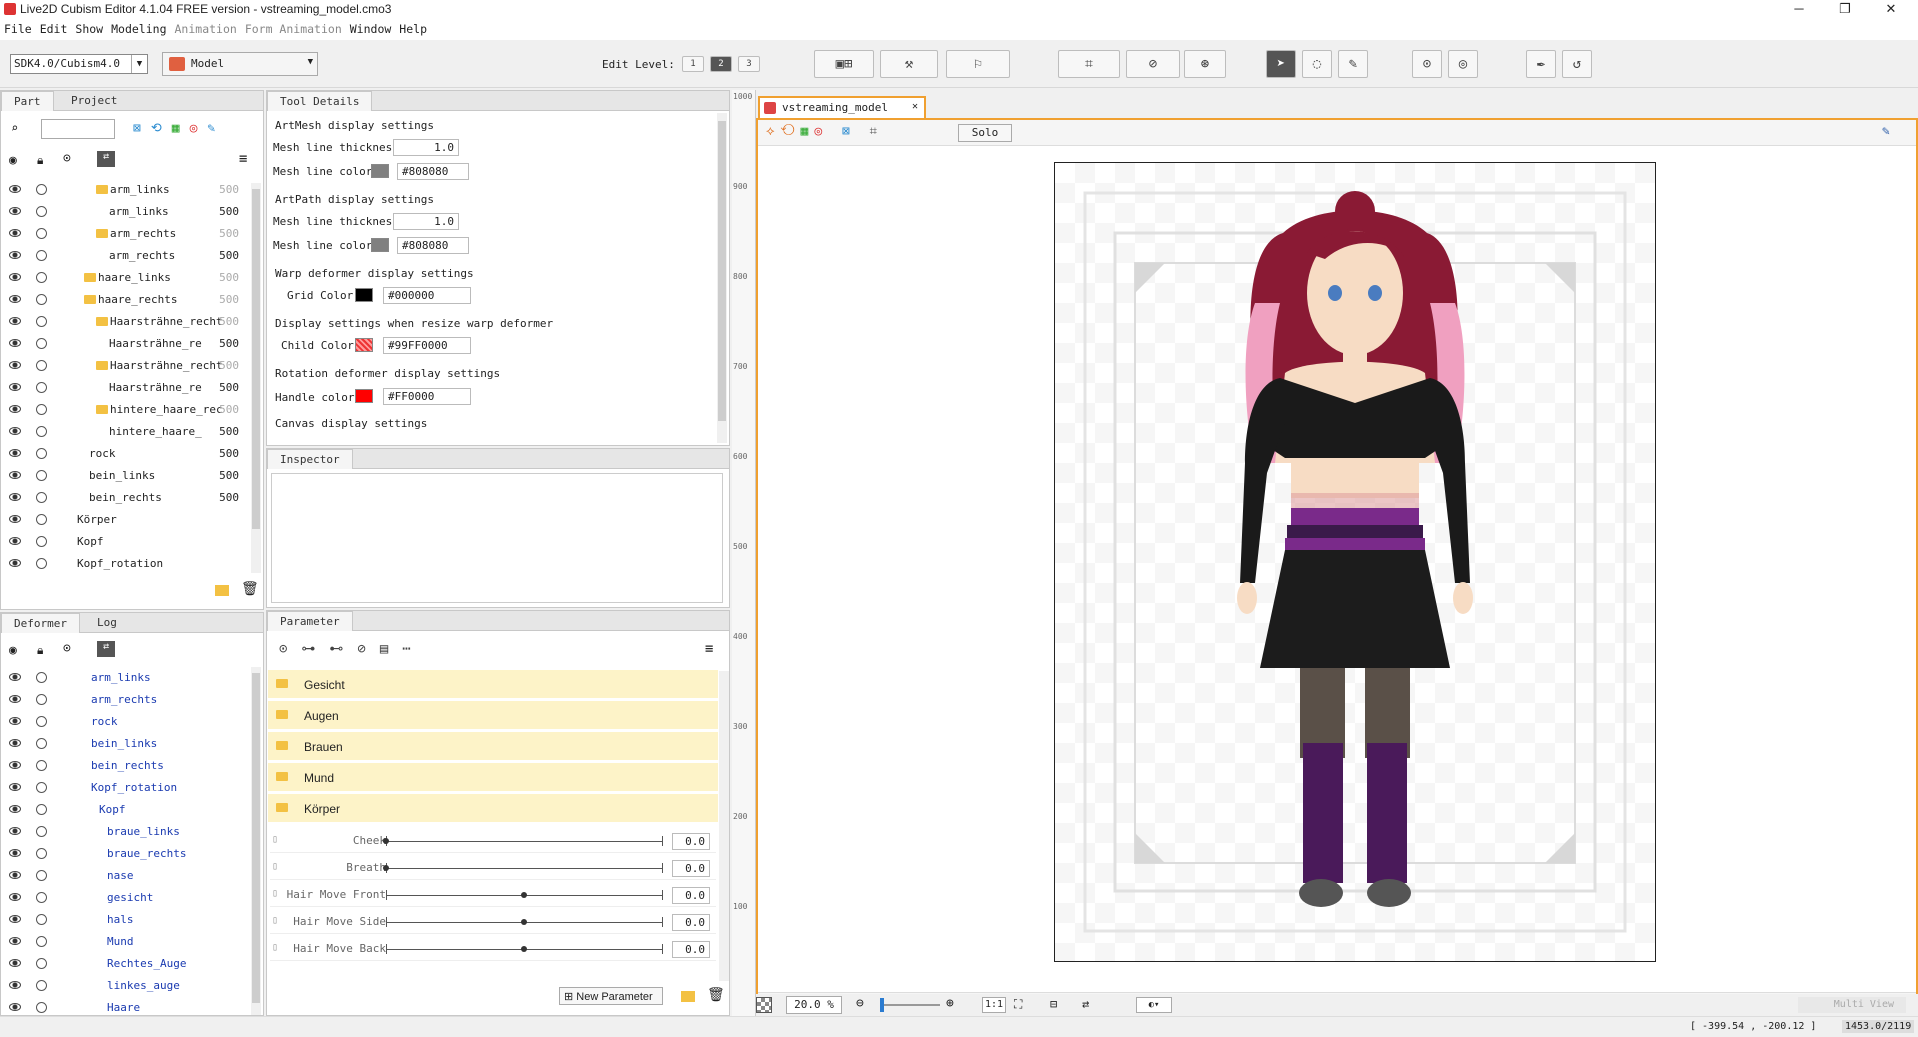  I want to click on deformer-row: gesicht, so click(126, 898).